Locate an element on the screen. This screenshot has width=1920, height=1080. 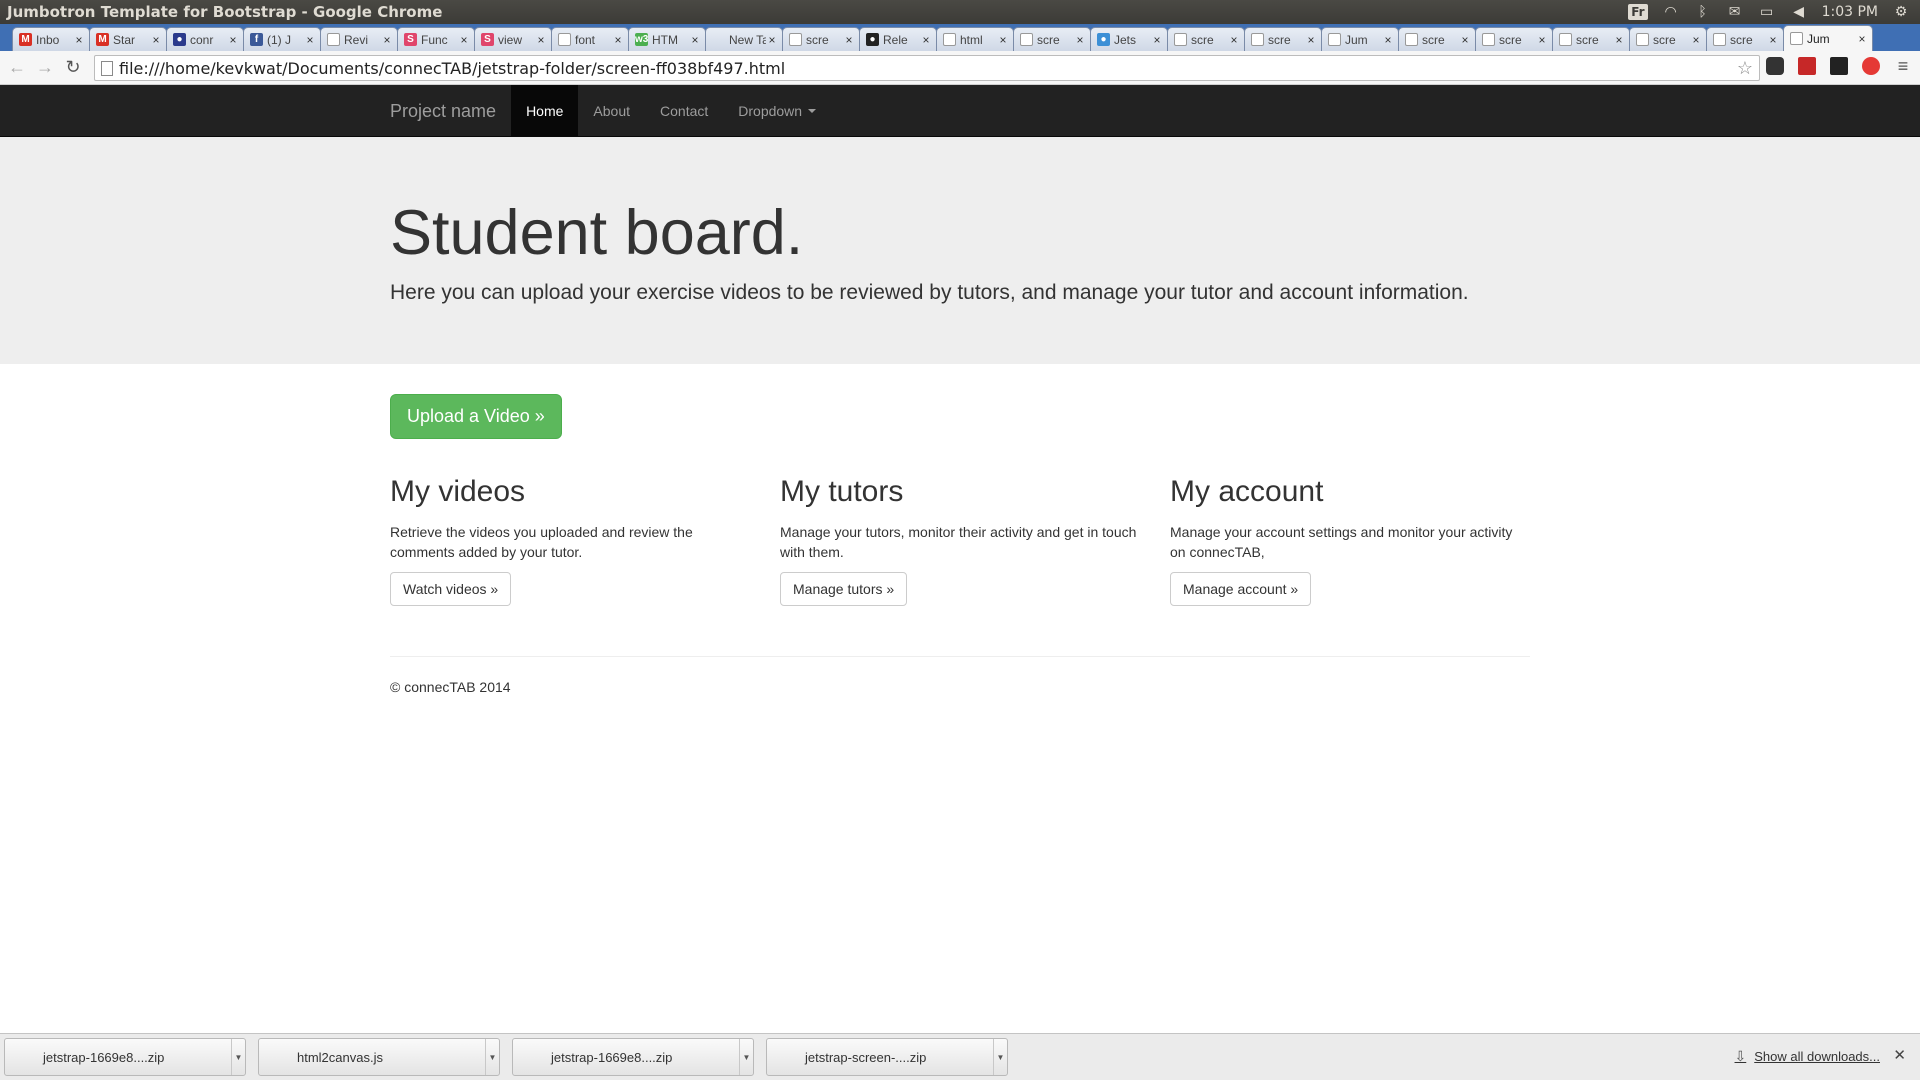
volume-icon: ◀ is located at coordinates (1799, 12).